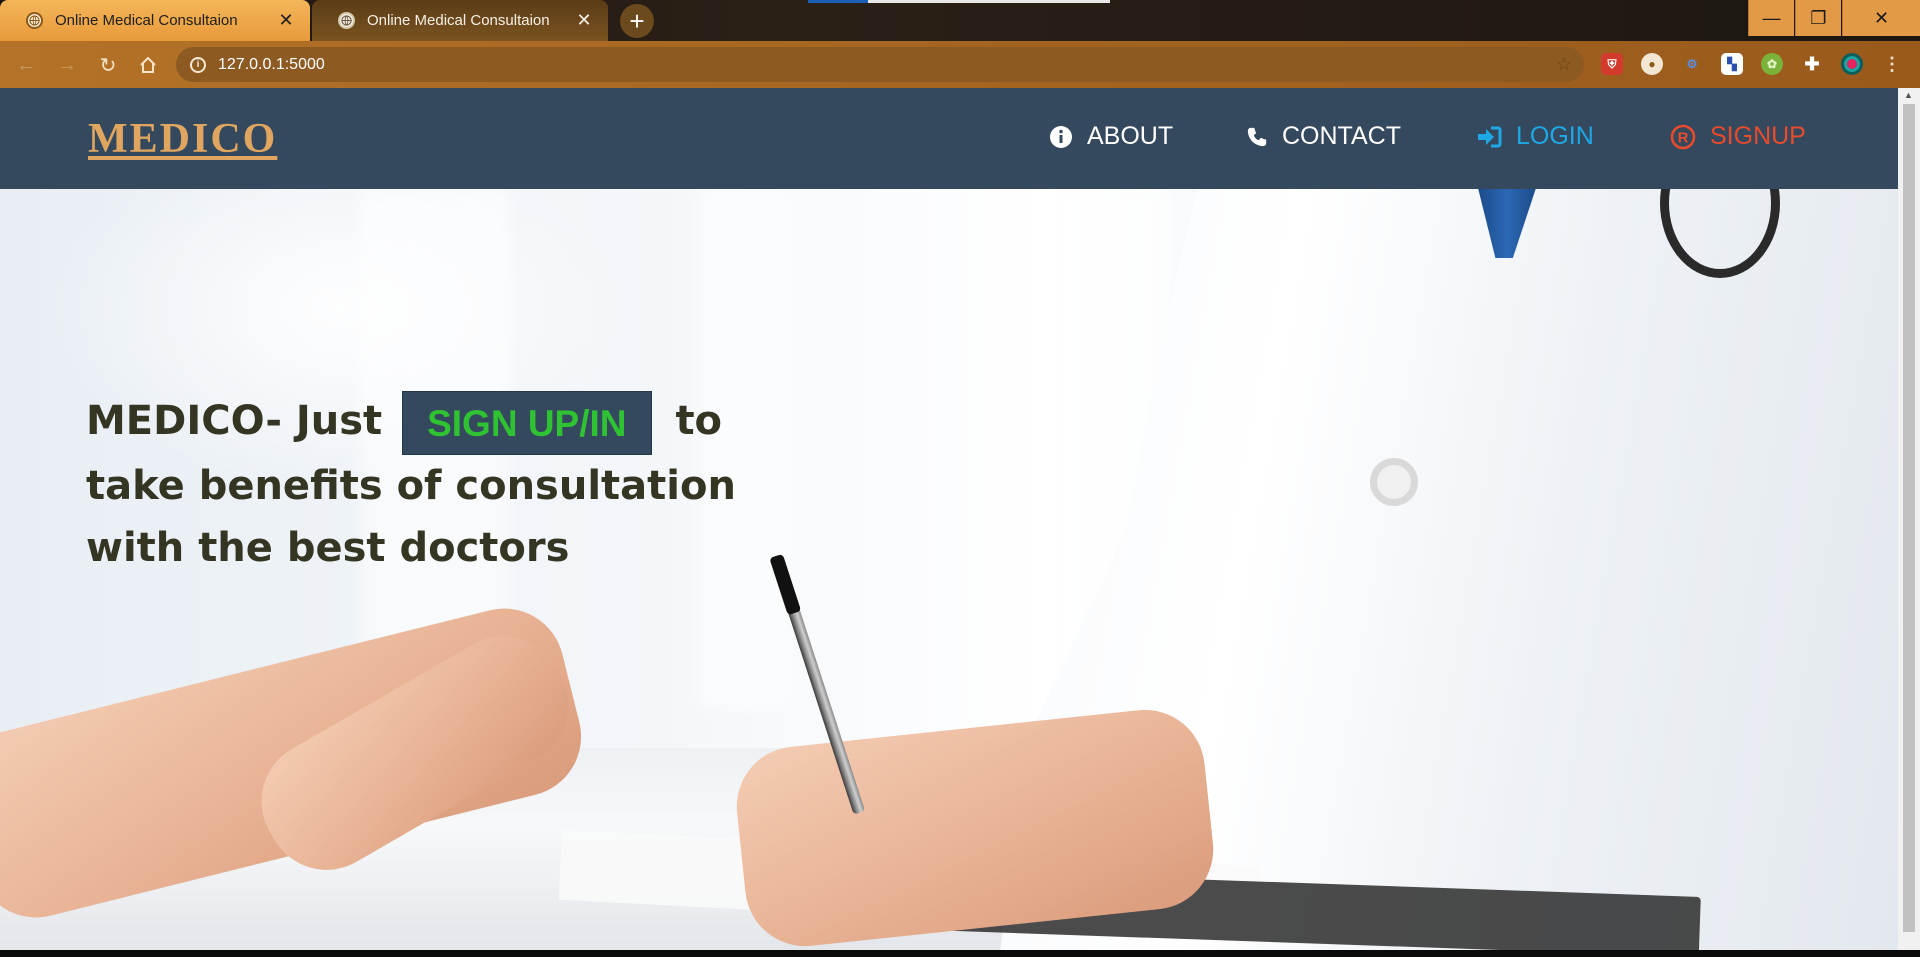 Image resolution: width=1920 pixels, height=957 pixels. What do you see at coordinates (67, 65) in the screenshot?
I see `forward-arrow-icon: →` at bounding box center [67, 65].